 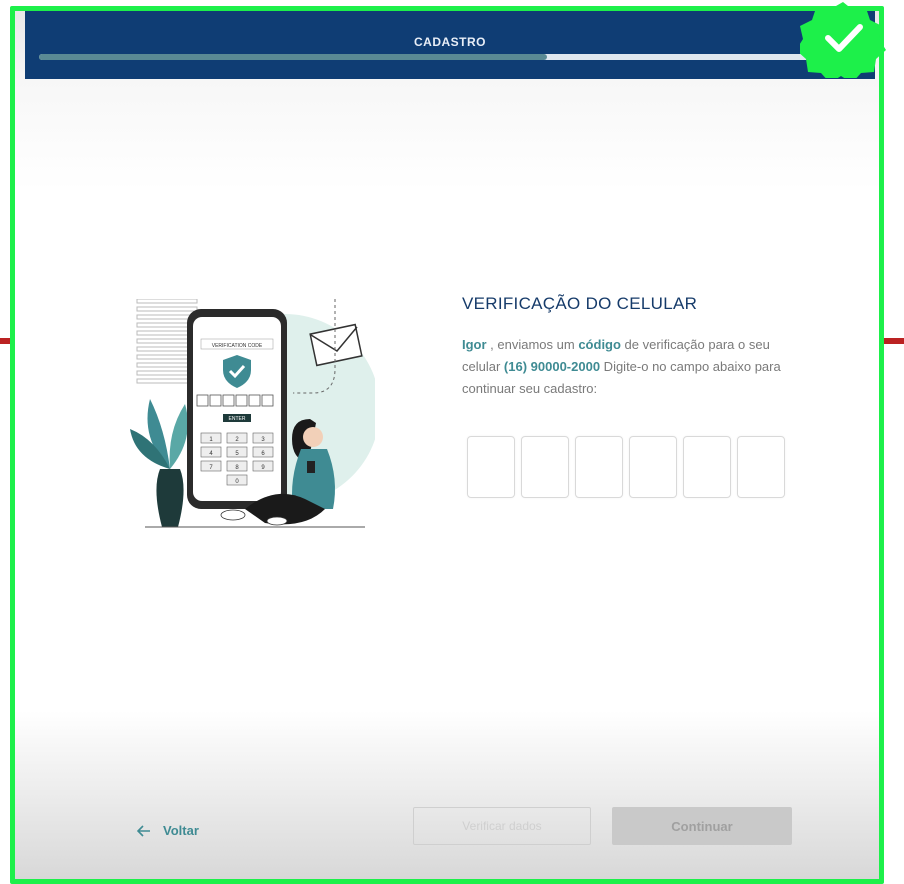 What do you see at coordinates (599, 344) in the screenshot?
I see `code-word: código` at bounding box center [599, 344].